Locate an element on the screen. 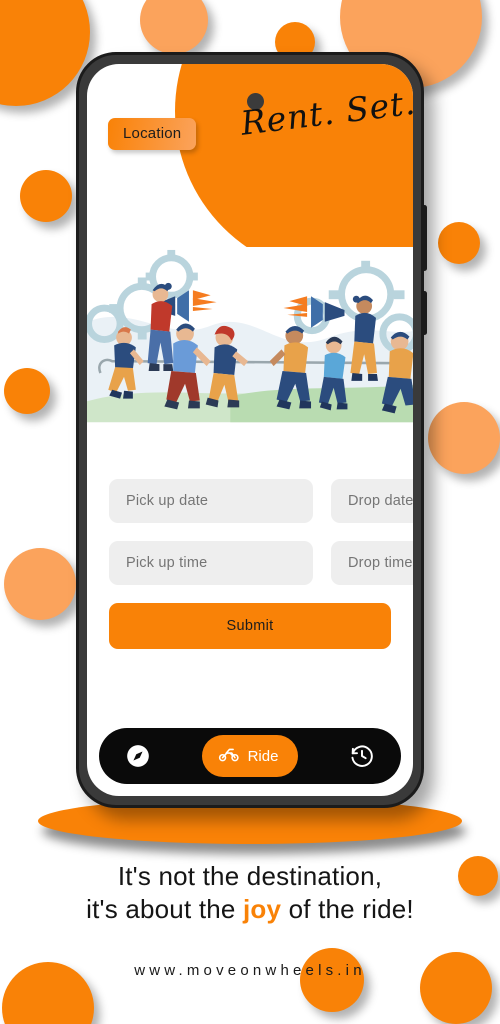 The image size is (500, 1024). date-row is located at coordinates (261, 501).